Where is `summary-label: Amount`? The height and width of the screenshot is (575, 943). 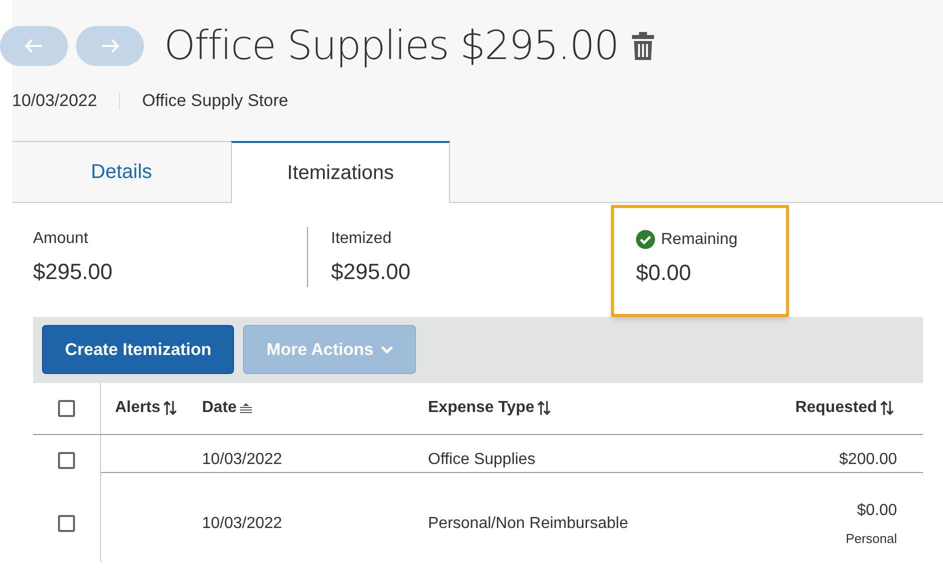
summary-label: Amount is located at coordinates (60, 238).